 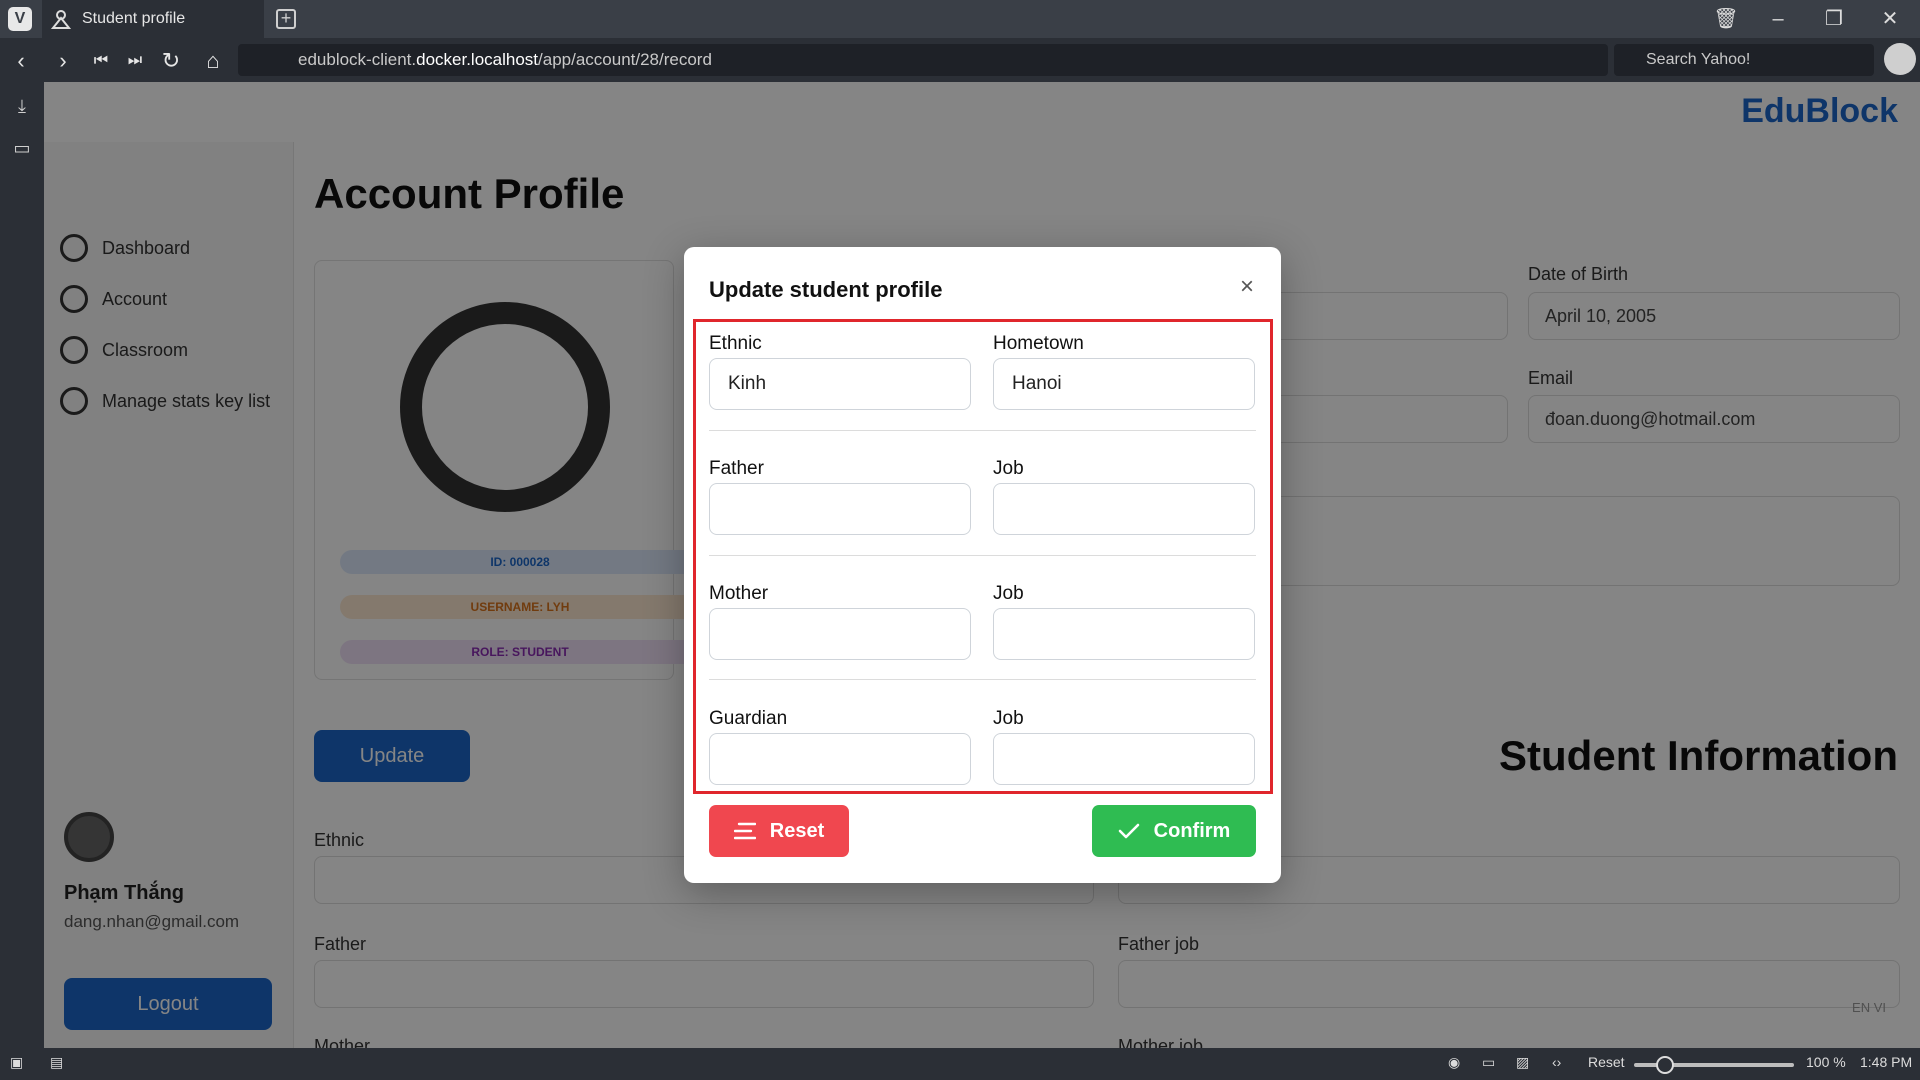 I want to click on code-icon: ‹›, so click(x=1556, y=1062).